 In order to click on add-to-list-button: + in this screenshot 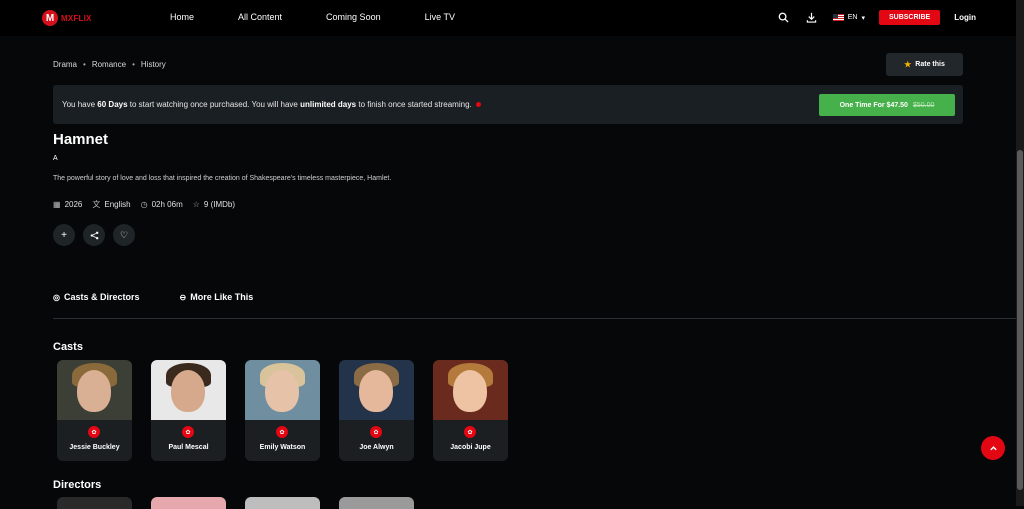, I will do `click(64, 235)`.